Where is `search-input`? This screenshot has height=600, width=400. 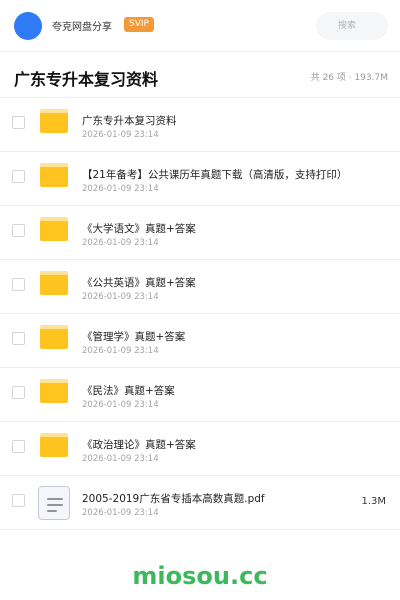
search-input is located at coordinates (352, 26).